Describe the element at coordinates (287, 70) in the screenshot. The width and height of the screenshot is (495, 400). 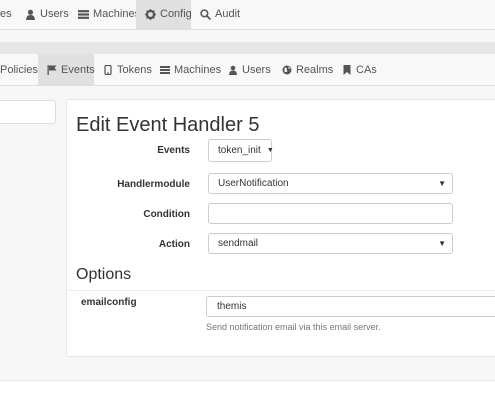
I see `globe-icon` at that location.